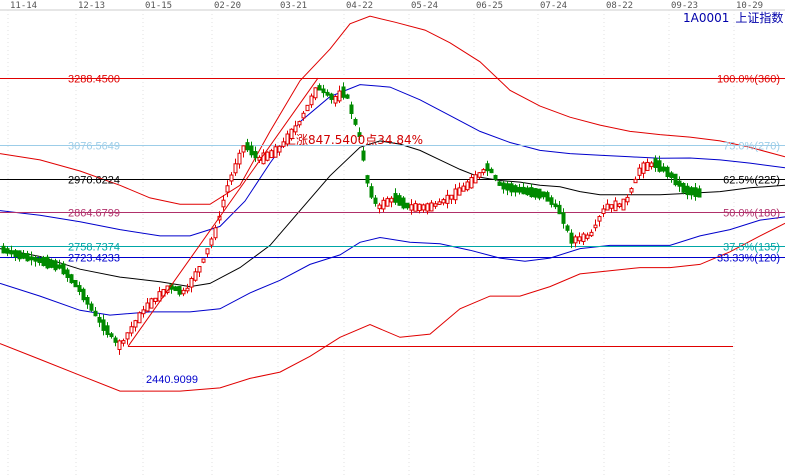 The image size is (785, 475). What do you see at coordinates (158, 6) in the screenshot?
I see `date-label: 01-15` at bounding box center [158, 6].